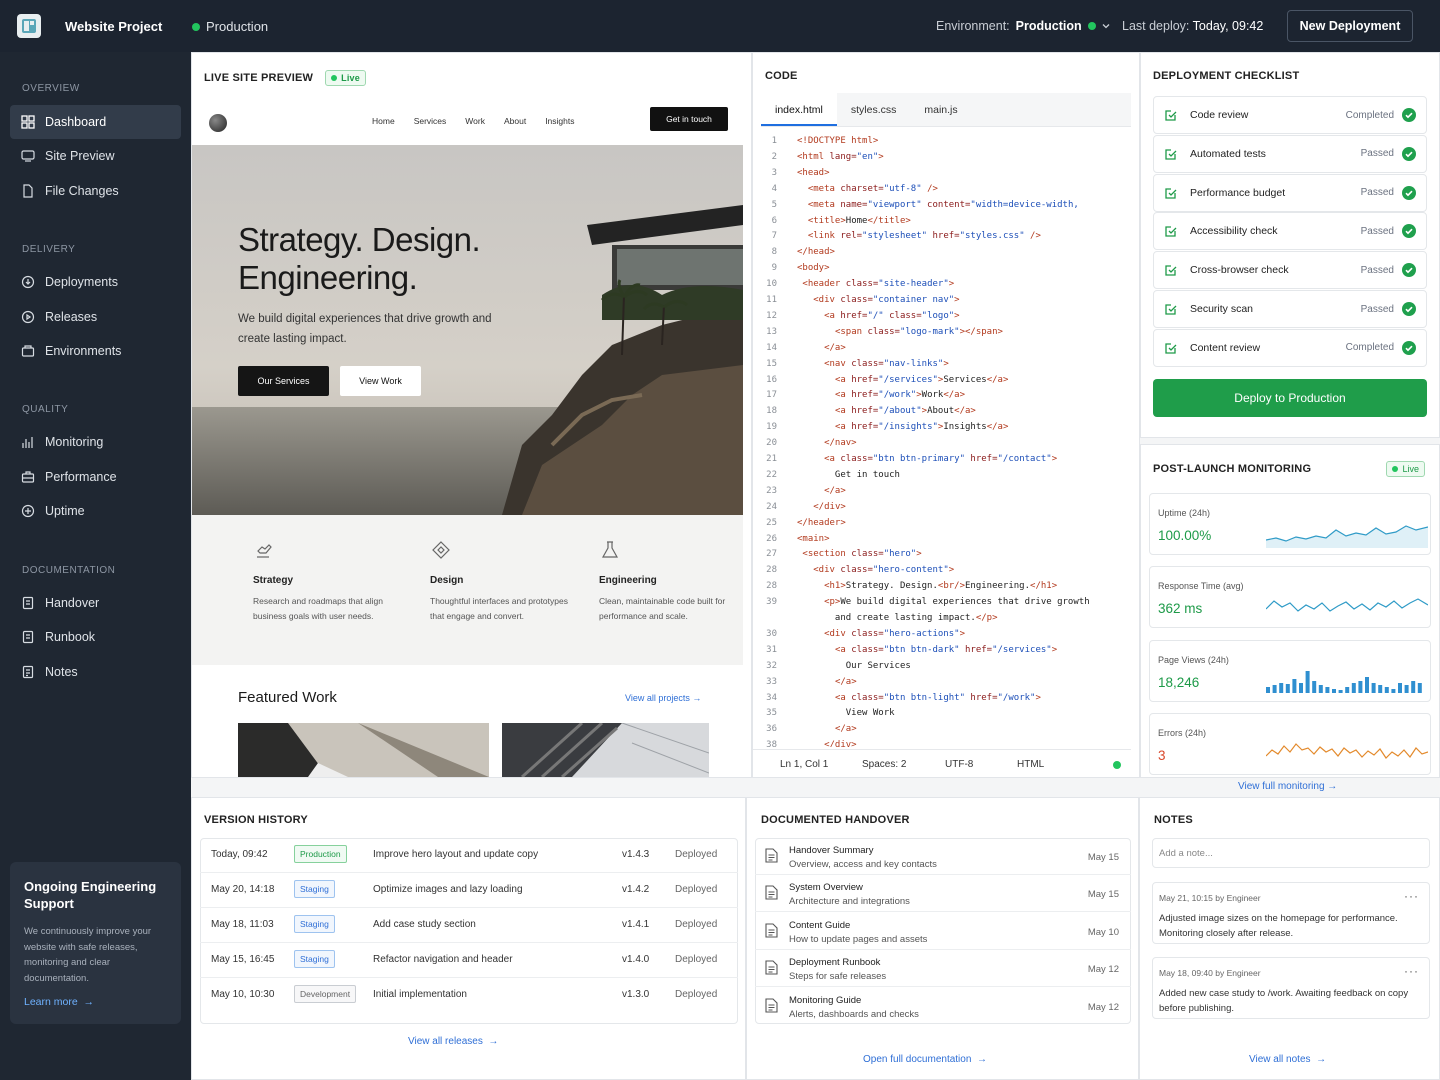 The width and height of the screenshot is (1440, 1080). What do you see at coordinates (1030, 764) in the screenshot?
I see `language-mode: HTML` at bounding box center [1030, 764].